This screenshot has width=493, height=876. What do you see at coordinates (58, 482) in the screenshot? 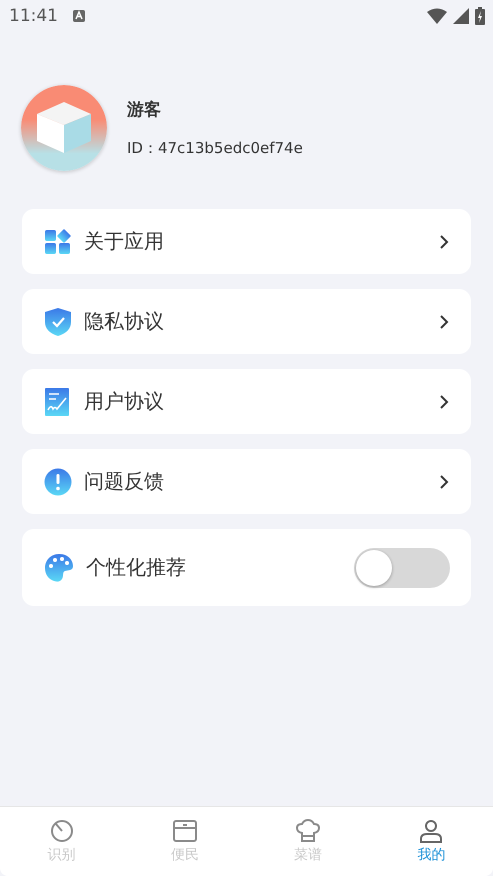
I see `exclamation-icon` at bounding box center [58, 482].